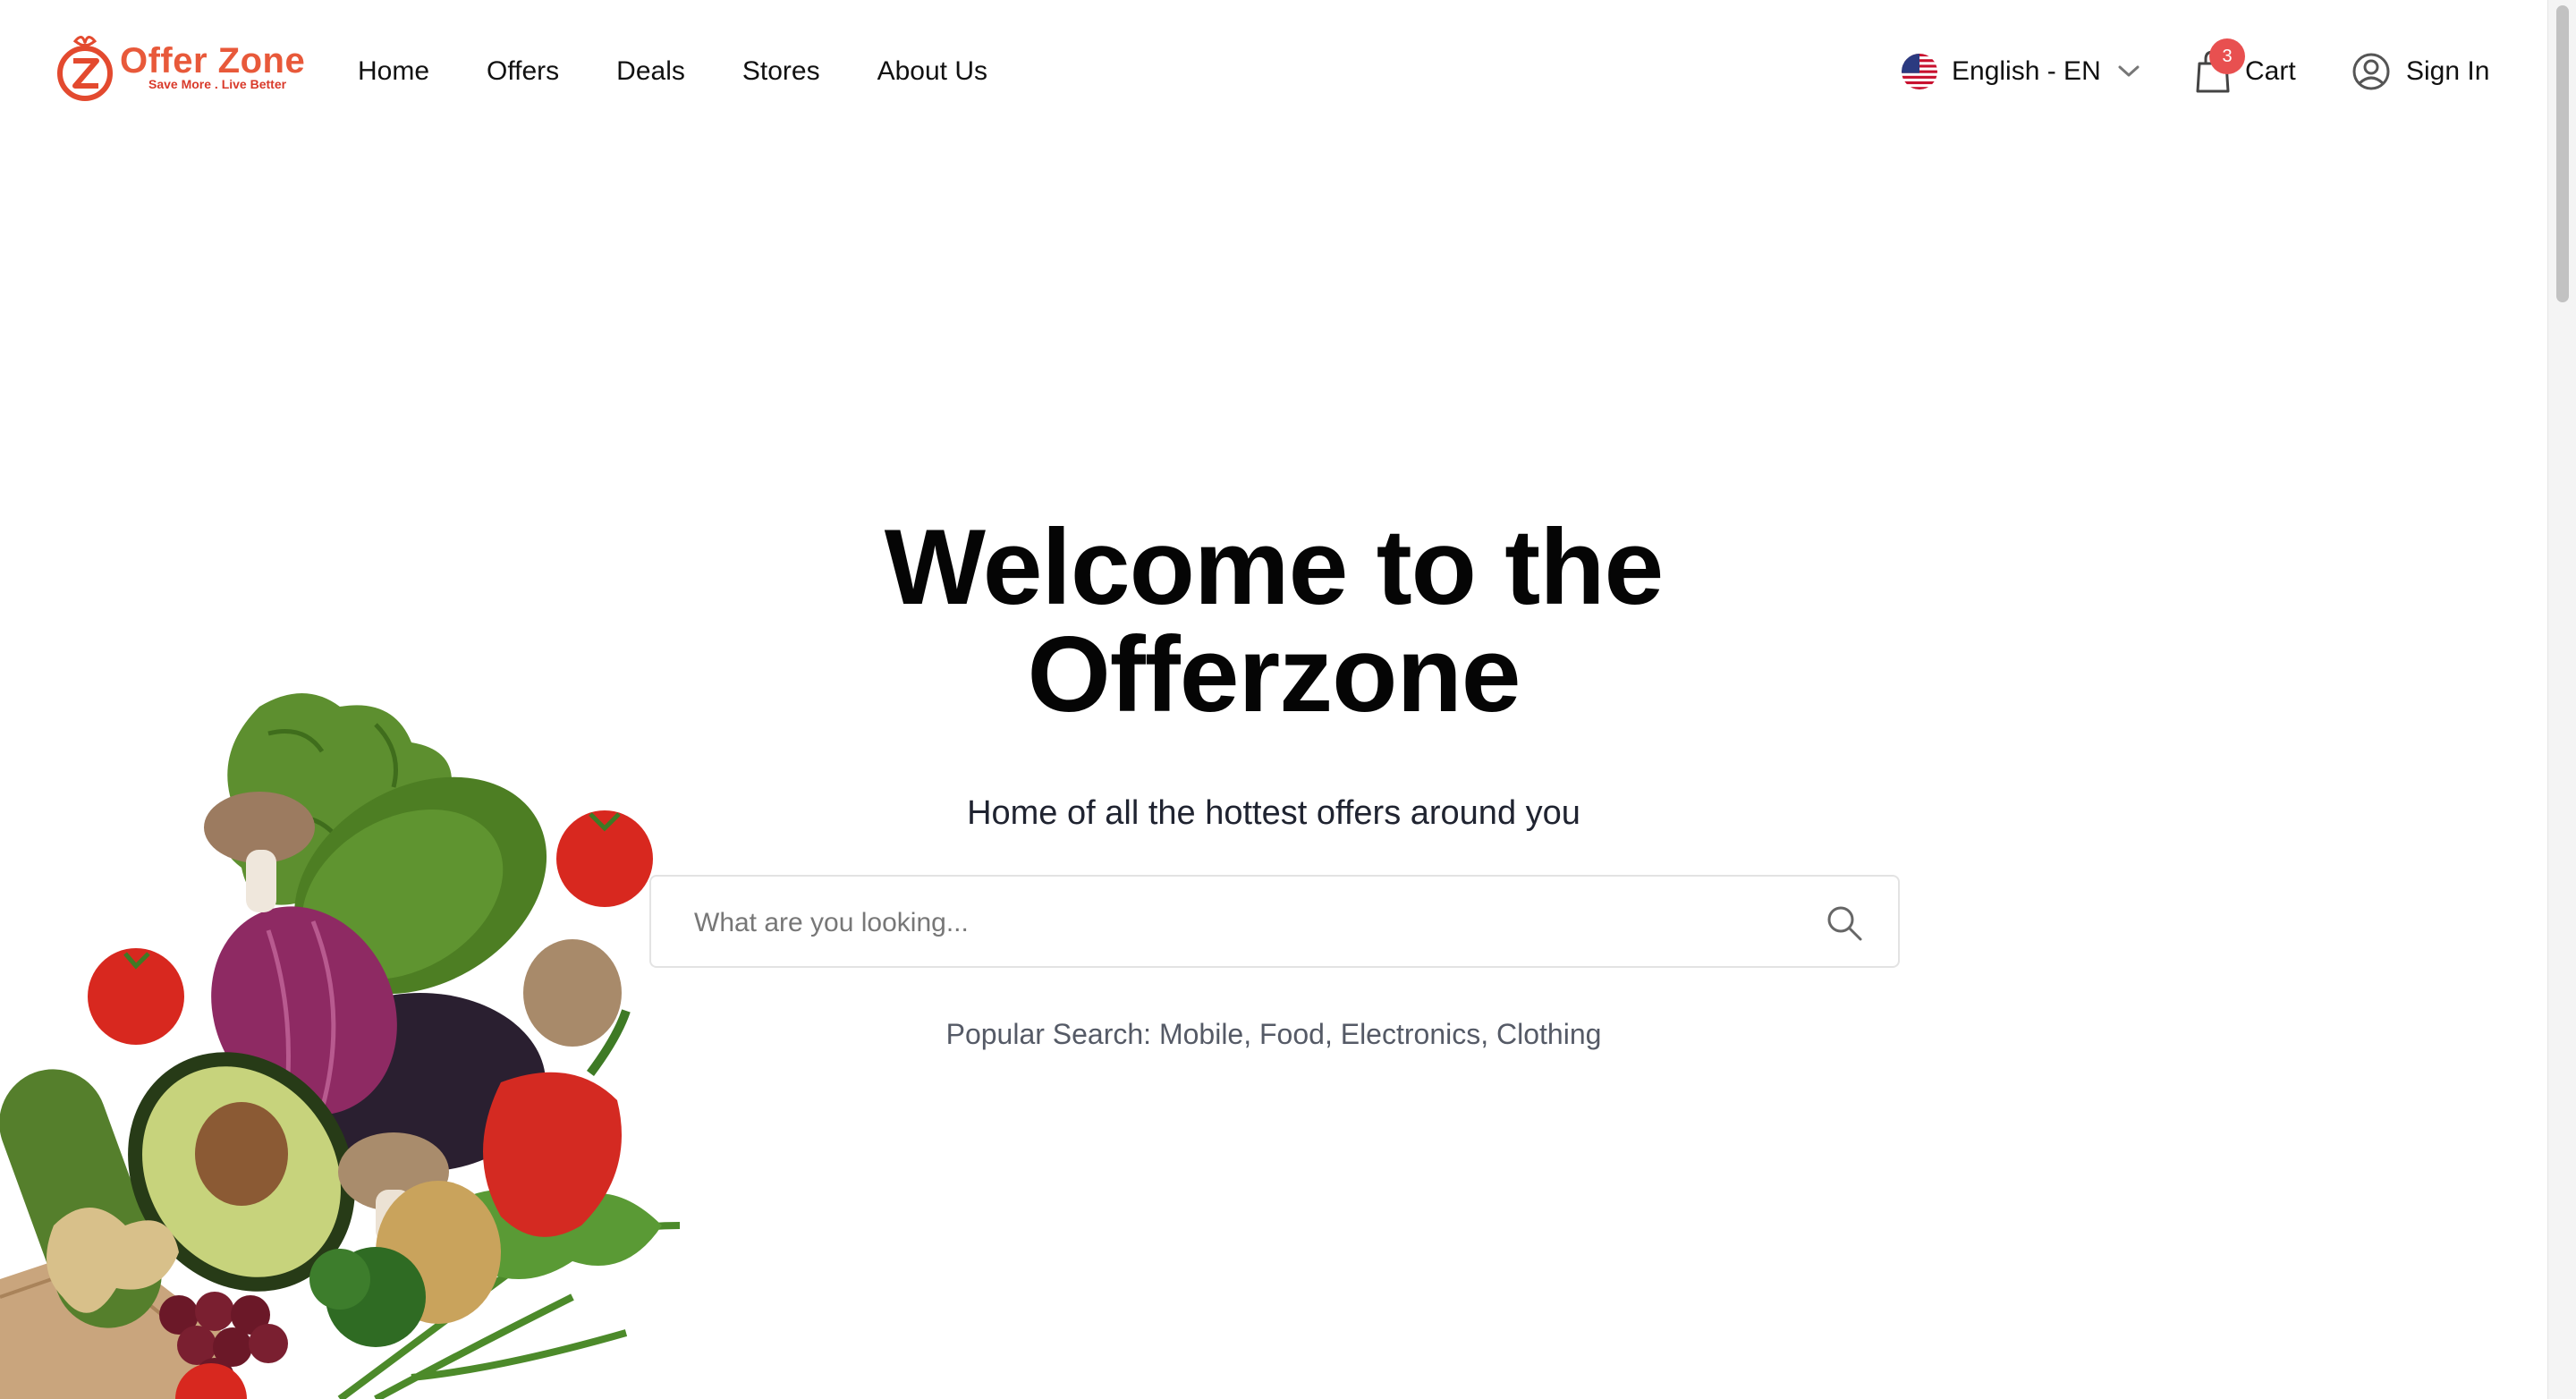 The image size is (2576, 1399). What do you see at coordinates (340, 1046) in the screenshot?
I see `vegetables-illustration` at bounding box center [340, 1046].